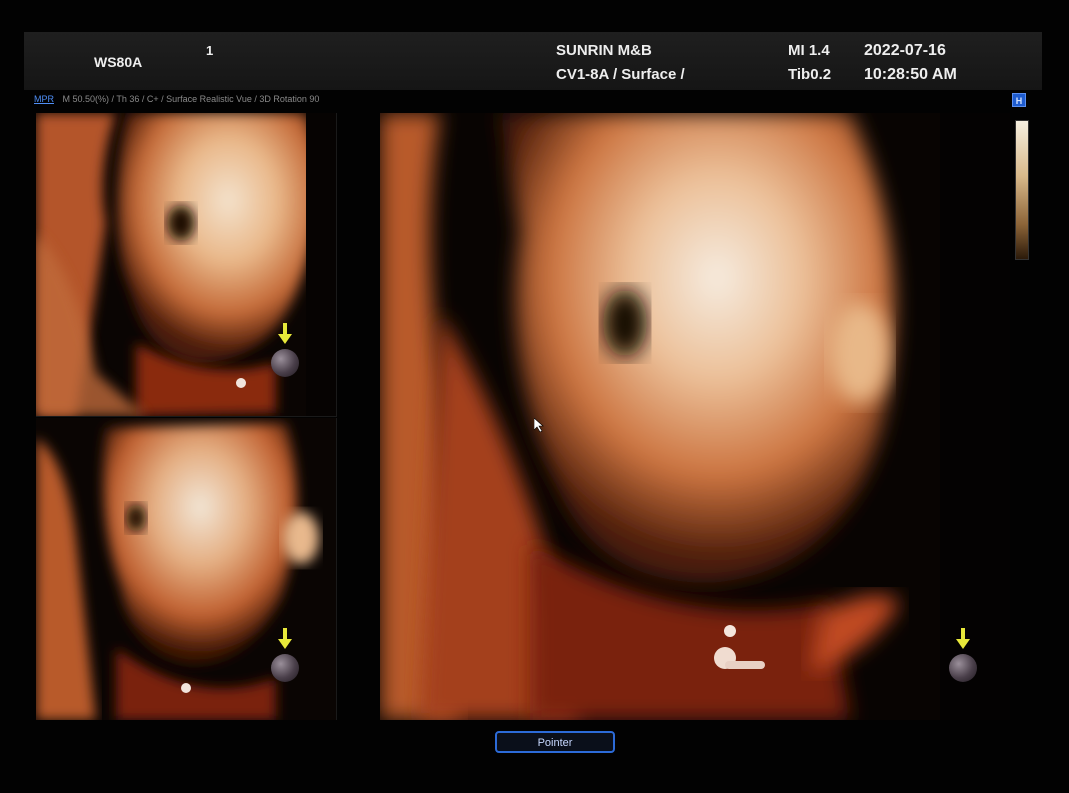  I want to click on thermal-index: Tib0.2, so click(810, 74).